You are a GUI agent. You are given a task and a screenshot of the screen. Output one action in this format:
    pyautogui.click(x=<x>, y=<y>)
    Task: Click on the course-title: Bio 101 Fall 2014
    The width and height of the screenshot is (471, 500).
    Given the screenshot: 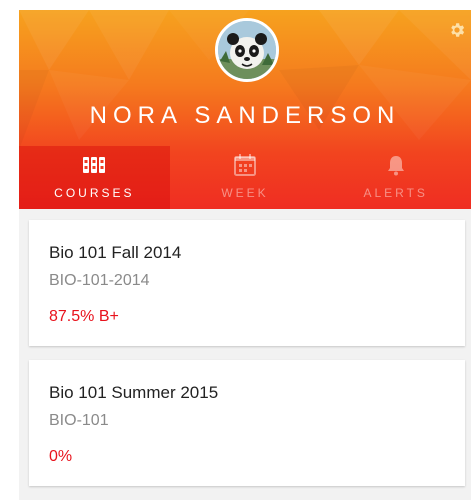 What is the action you would take?
    pyautogui.click(x=115, y=252)
    